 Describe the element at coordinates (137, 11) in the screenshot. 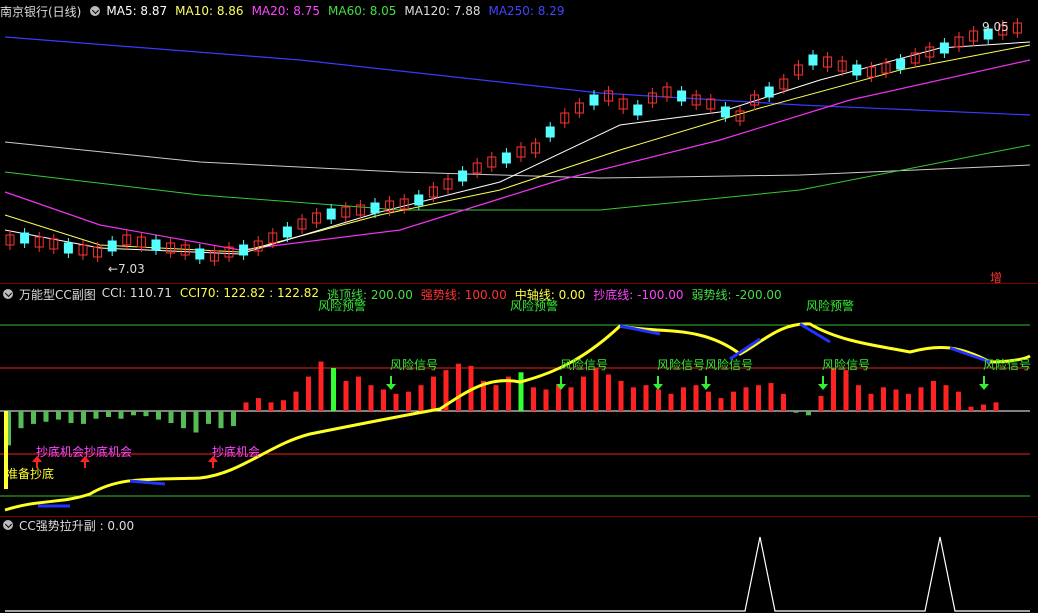

I see `ma-legend-item: MA5: 8.87` at that location.